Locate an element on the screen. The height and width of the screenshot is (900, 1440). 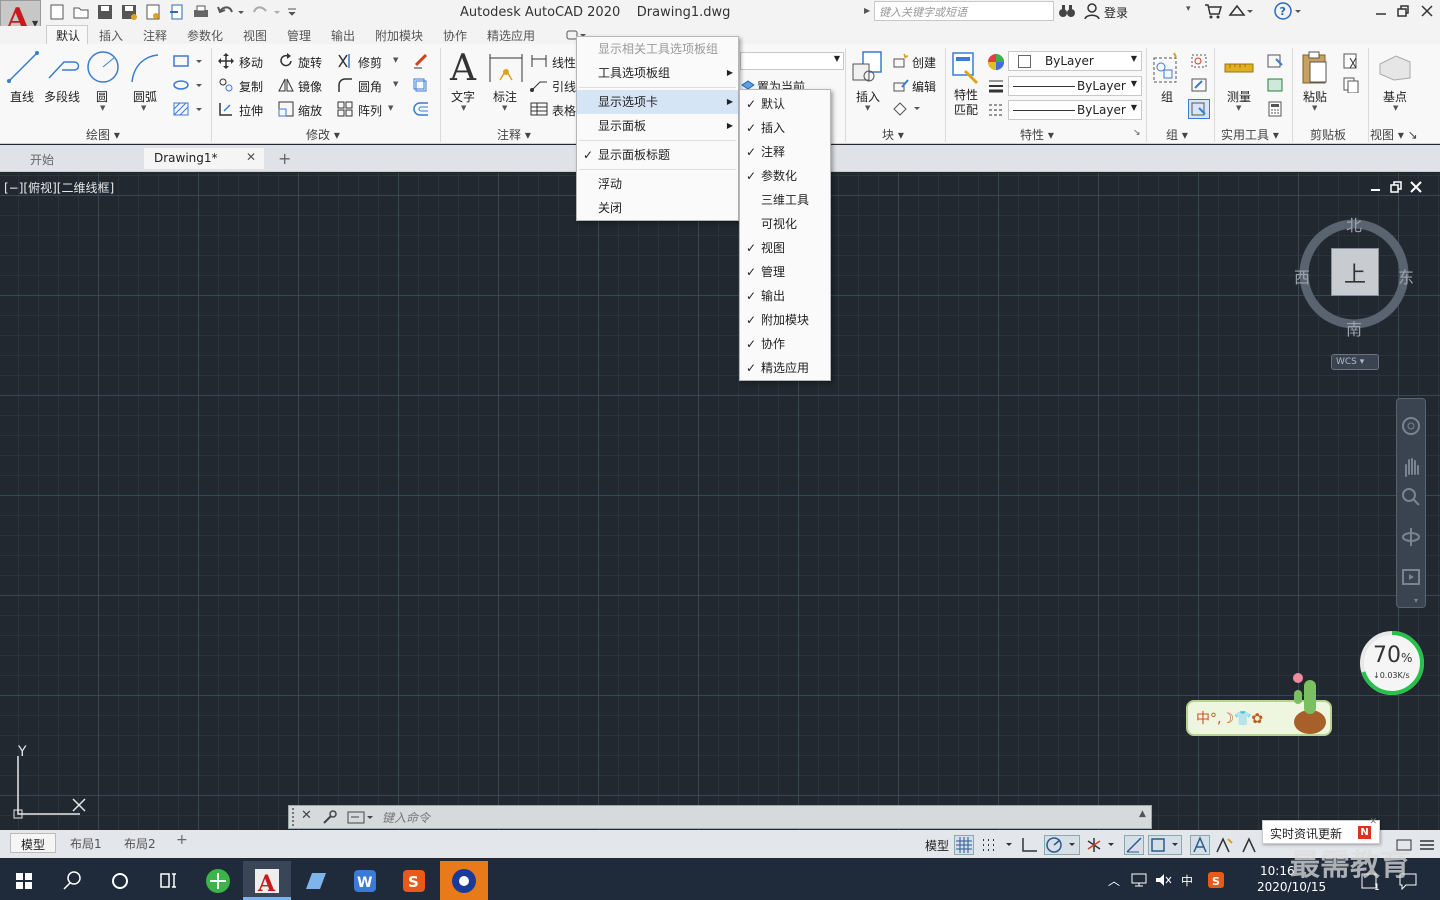
block-panel-title: 块 ▾ is located at coordinates (893, 134).